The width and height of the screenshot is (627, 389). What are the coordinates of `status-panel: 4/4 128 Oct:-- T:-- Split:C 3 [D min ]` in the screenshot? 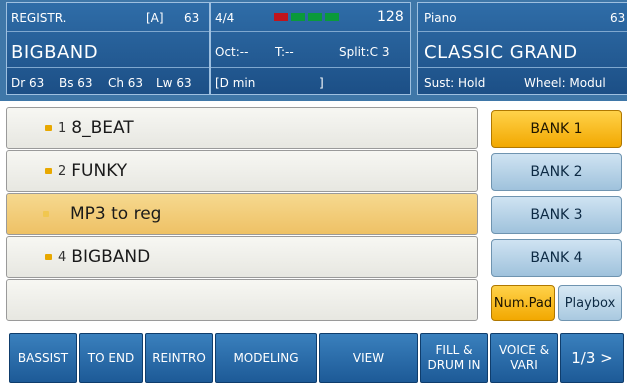 It's located at (310, 48).